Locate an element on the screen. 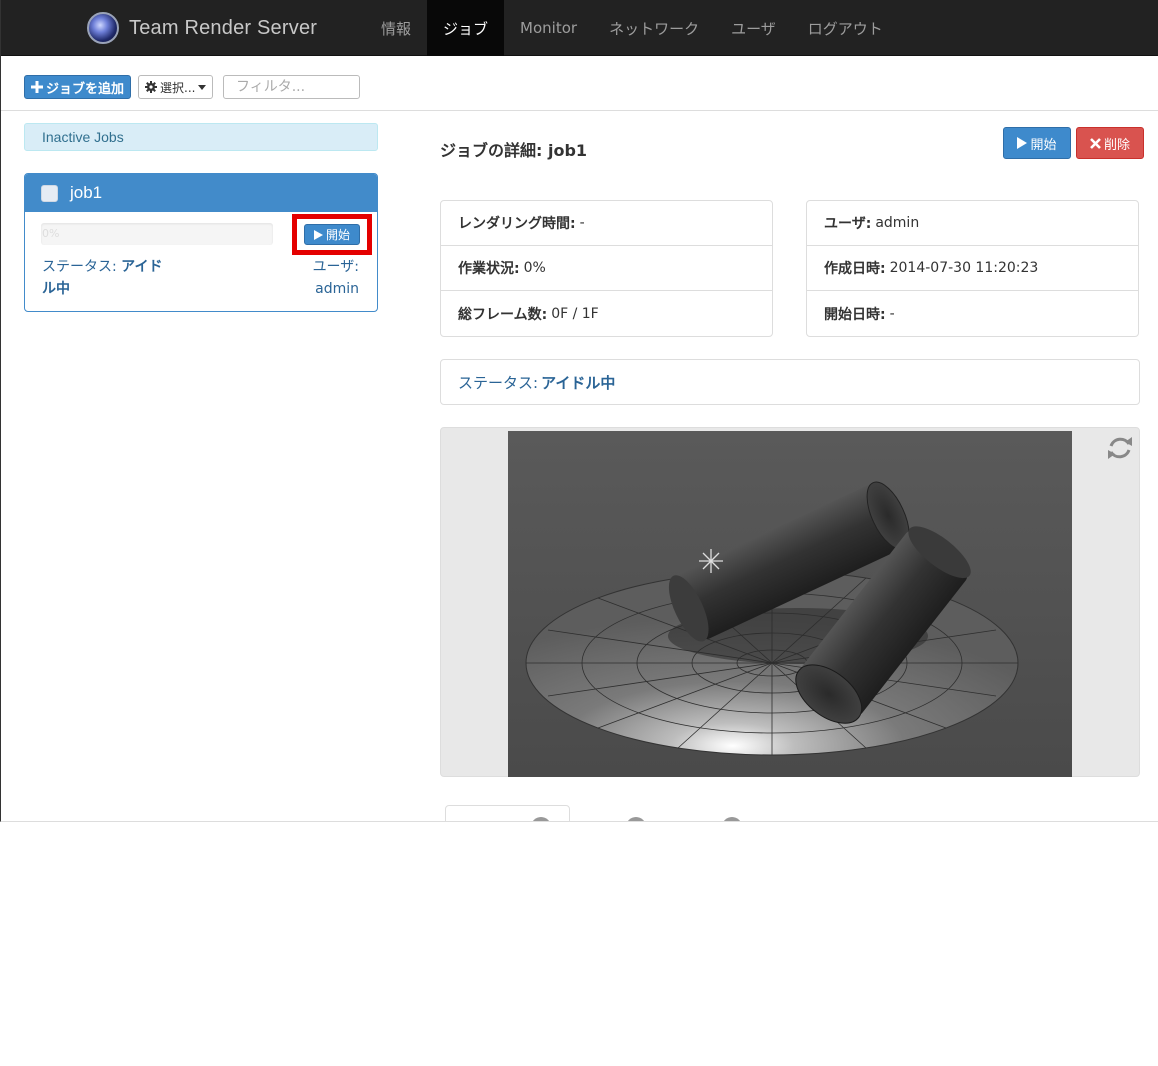 Image resolution: width=1158 pixels, height=1066 pixels. refresh-icon is located at coordinates (1120, 448).